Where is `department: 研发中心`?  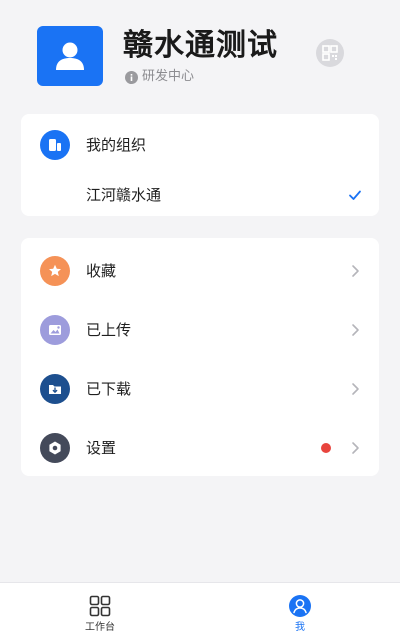 department: 研发中心 is located at coordinates (159, 77).